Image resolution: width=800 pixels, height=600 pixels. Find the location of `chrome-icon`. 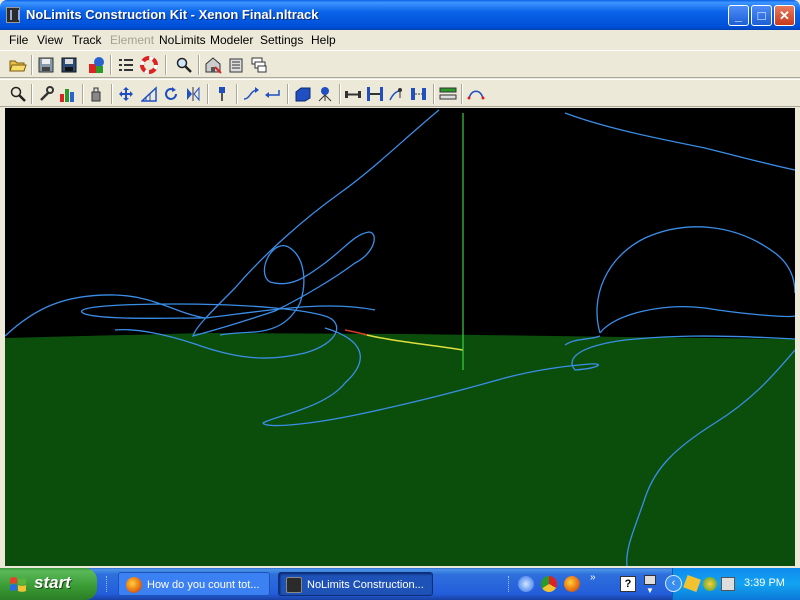

chrome-icon is located at coordinates (549, 584).